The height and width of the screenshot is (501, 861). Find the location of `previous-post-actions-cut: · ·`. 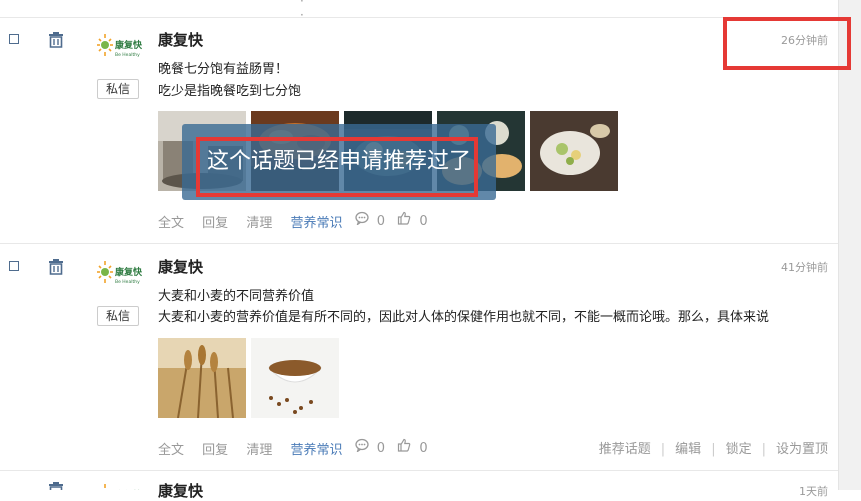

previous-post-actions-cut: · · is located at coordinates (344, 11).